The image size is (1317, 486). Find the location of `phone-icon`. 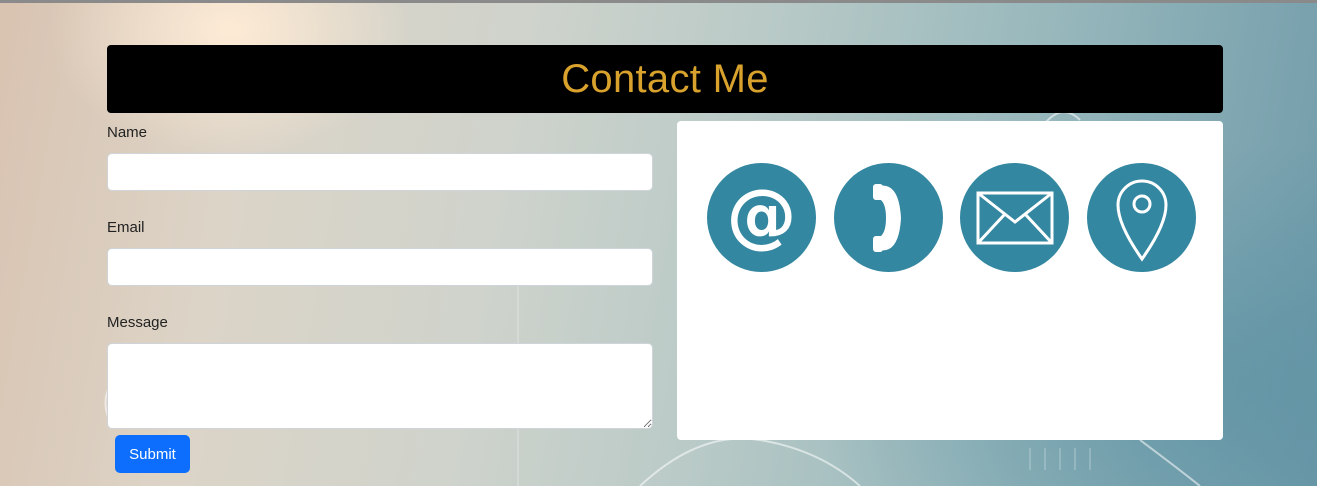

phone-icon is located at coordinates (886, 217).